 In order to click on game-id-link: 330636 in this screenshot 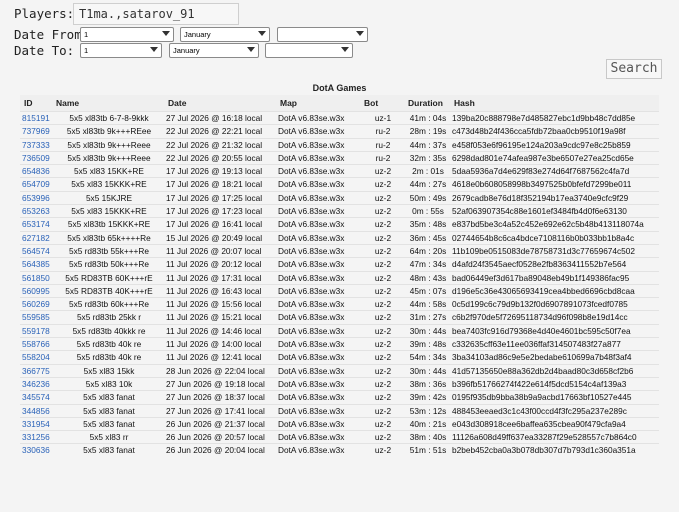, I will do `click(36, 450)`.